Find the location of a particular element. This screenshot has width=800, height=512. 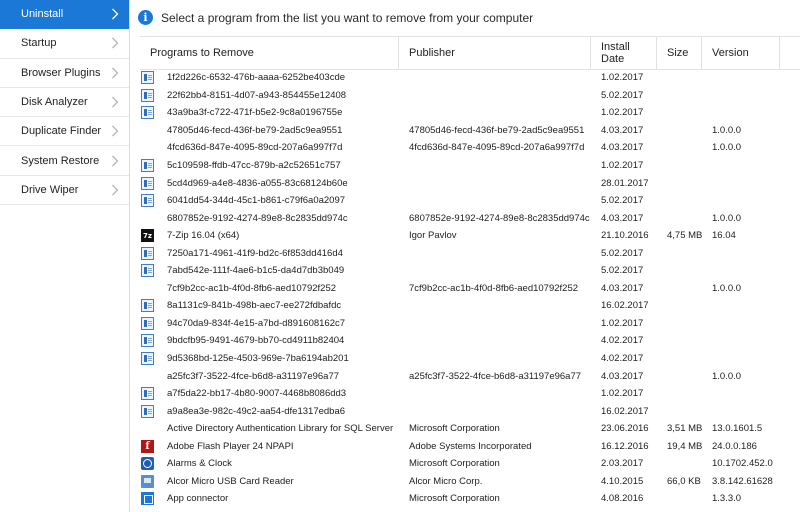

program-publisher: Adobe Systems Incorporated is located at coordinates (470, 446).